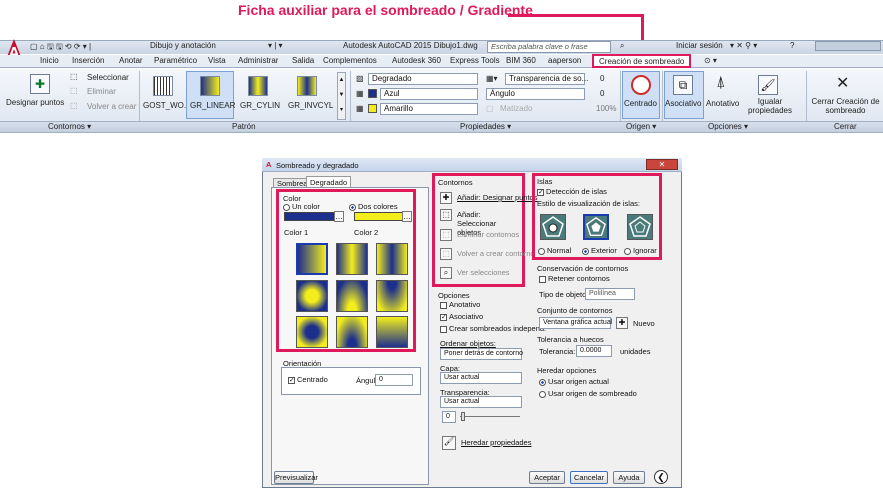 This screenshot has width=883, height=490. I want to click on center-button: Centrado, so click(640, 103).